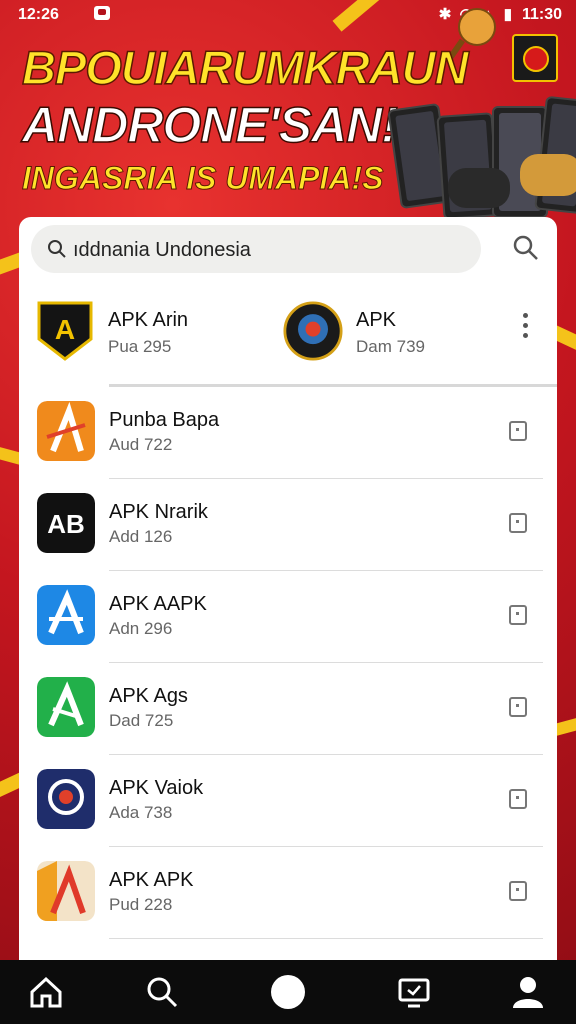 Image resolution: width=576 pixels, height=1024 pixels. Describe the element at coordinates (148, 696) in the screenshot. I see `app-title: APK Ags` at that location.